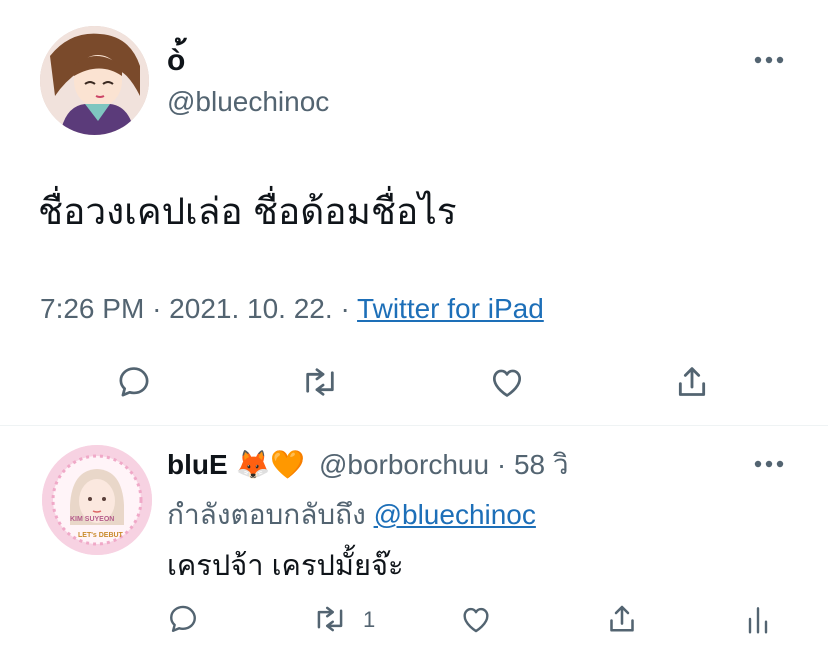 Image resolution: width=828 pixels, height=649 pixels. What do you see at coordinates (266, 514) in the screenshot?
I see `replying-to-label: กำลังตอบกลับถึง` at bounding box center [266, 514].